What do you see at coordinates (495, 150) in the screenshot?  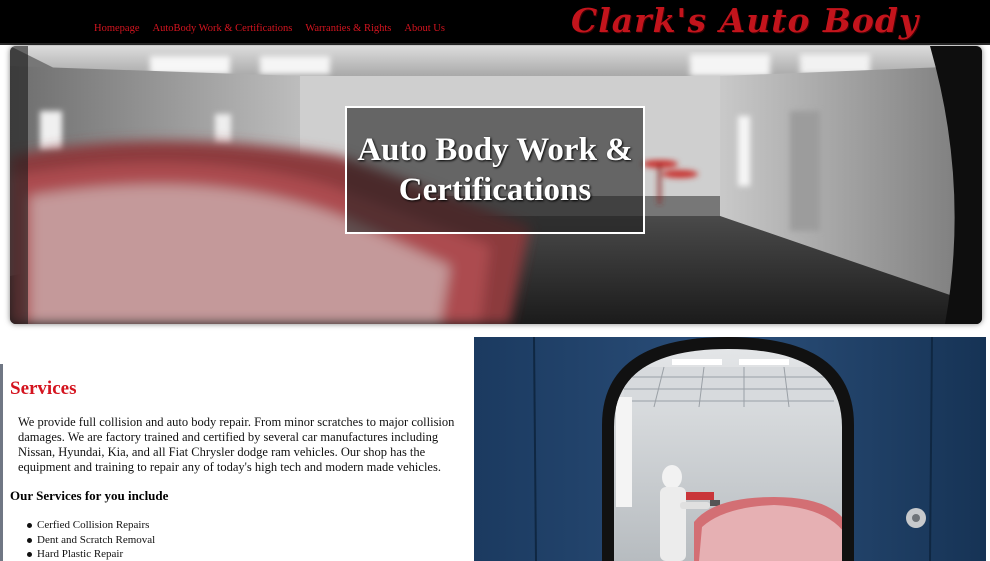 I see `page-title-line-1: Auto Body Work &` at bounding box center [495, 150].